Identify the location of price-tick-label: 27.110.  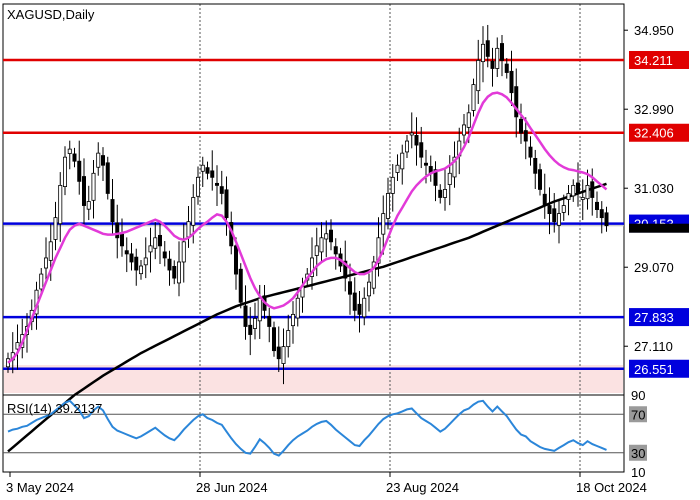
(653, 346).